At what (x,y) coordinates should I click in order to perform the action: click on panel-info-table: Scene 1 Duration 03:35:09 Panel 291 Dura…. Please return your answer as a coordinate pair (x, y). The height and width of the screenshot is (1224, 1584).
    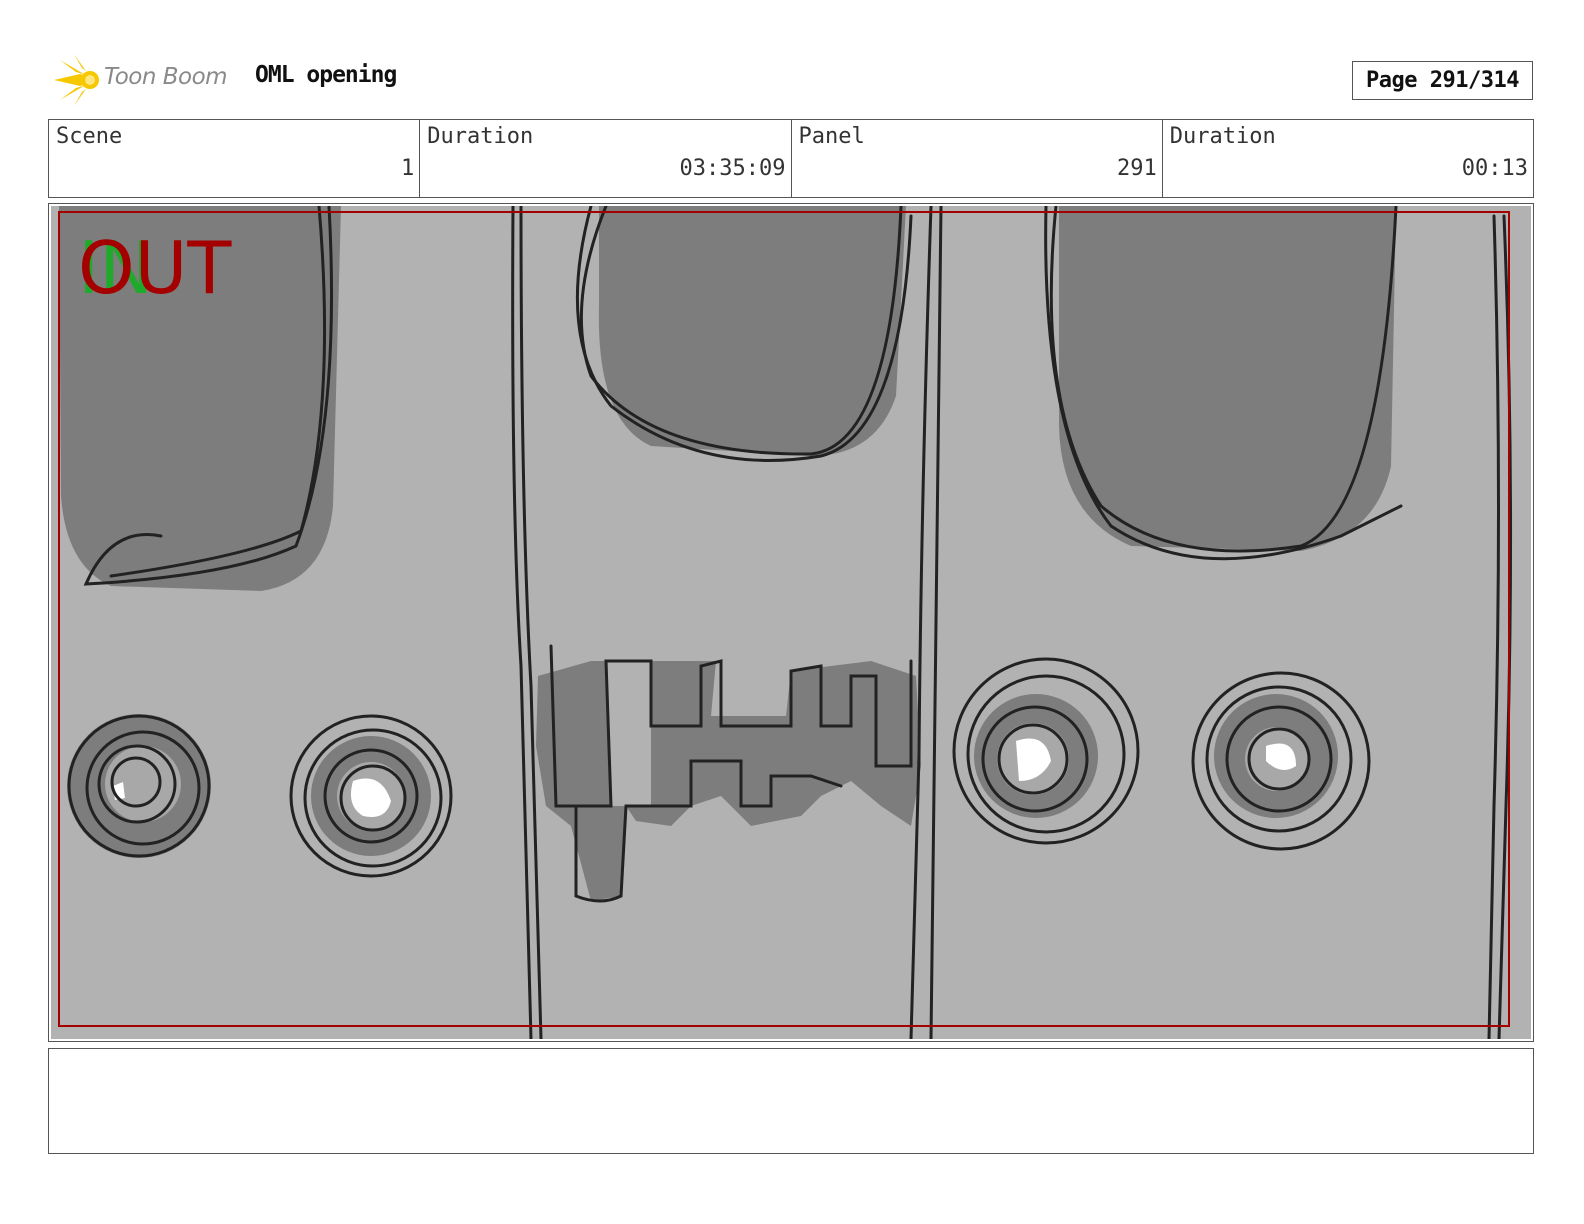
    Looking at the image, I should click on (791, 158).